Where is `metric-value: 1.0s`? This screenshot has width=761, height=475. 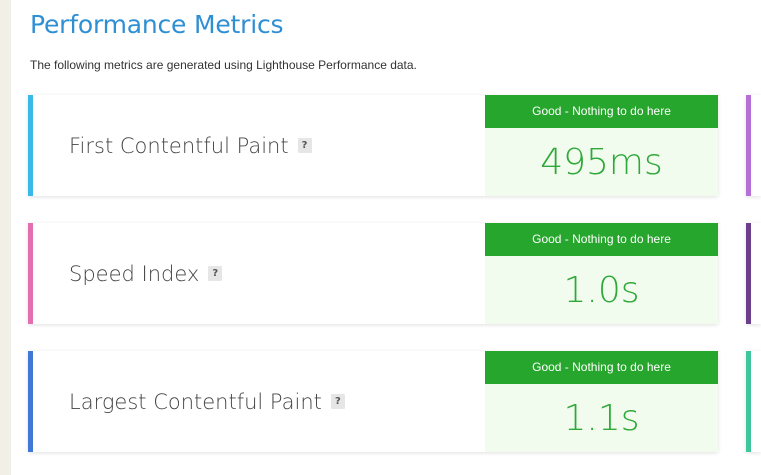
metric-value: 1.0s is located at coordinates (601, 290).